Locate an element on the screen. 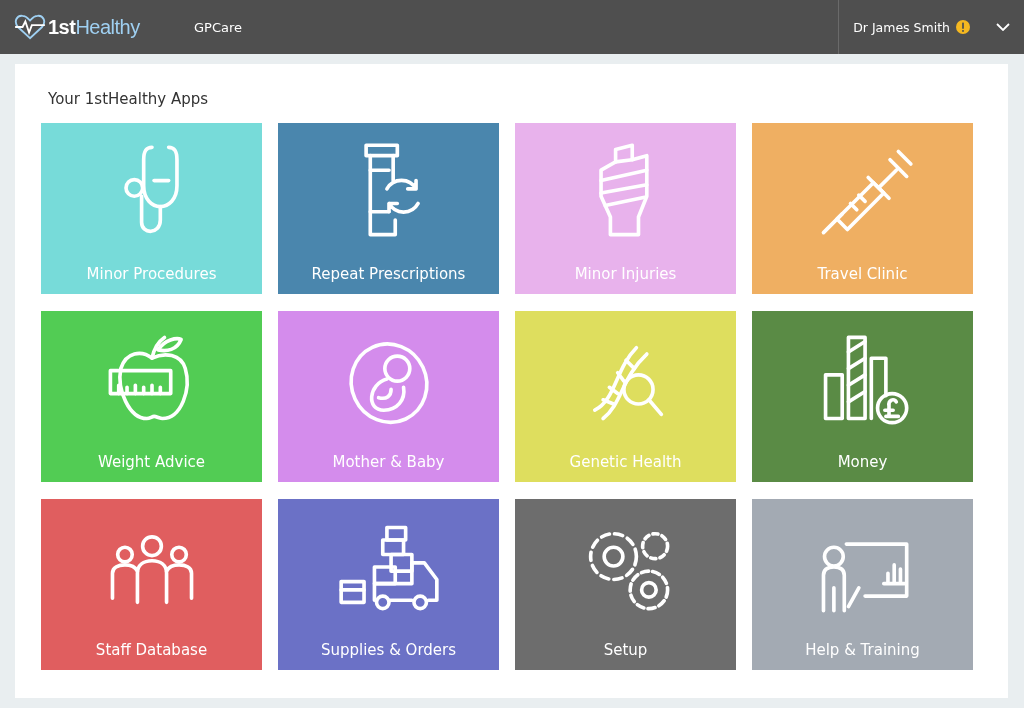 The width and height of the screenshot is (1024, 708). app-label: Mother & Baby is located at coordinates (388, 462).